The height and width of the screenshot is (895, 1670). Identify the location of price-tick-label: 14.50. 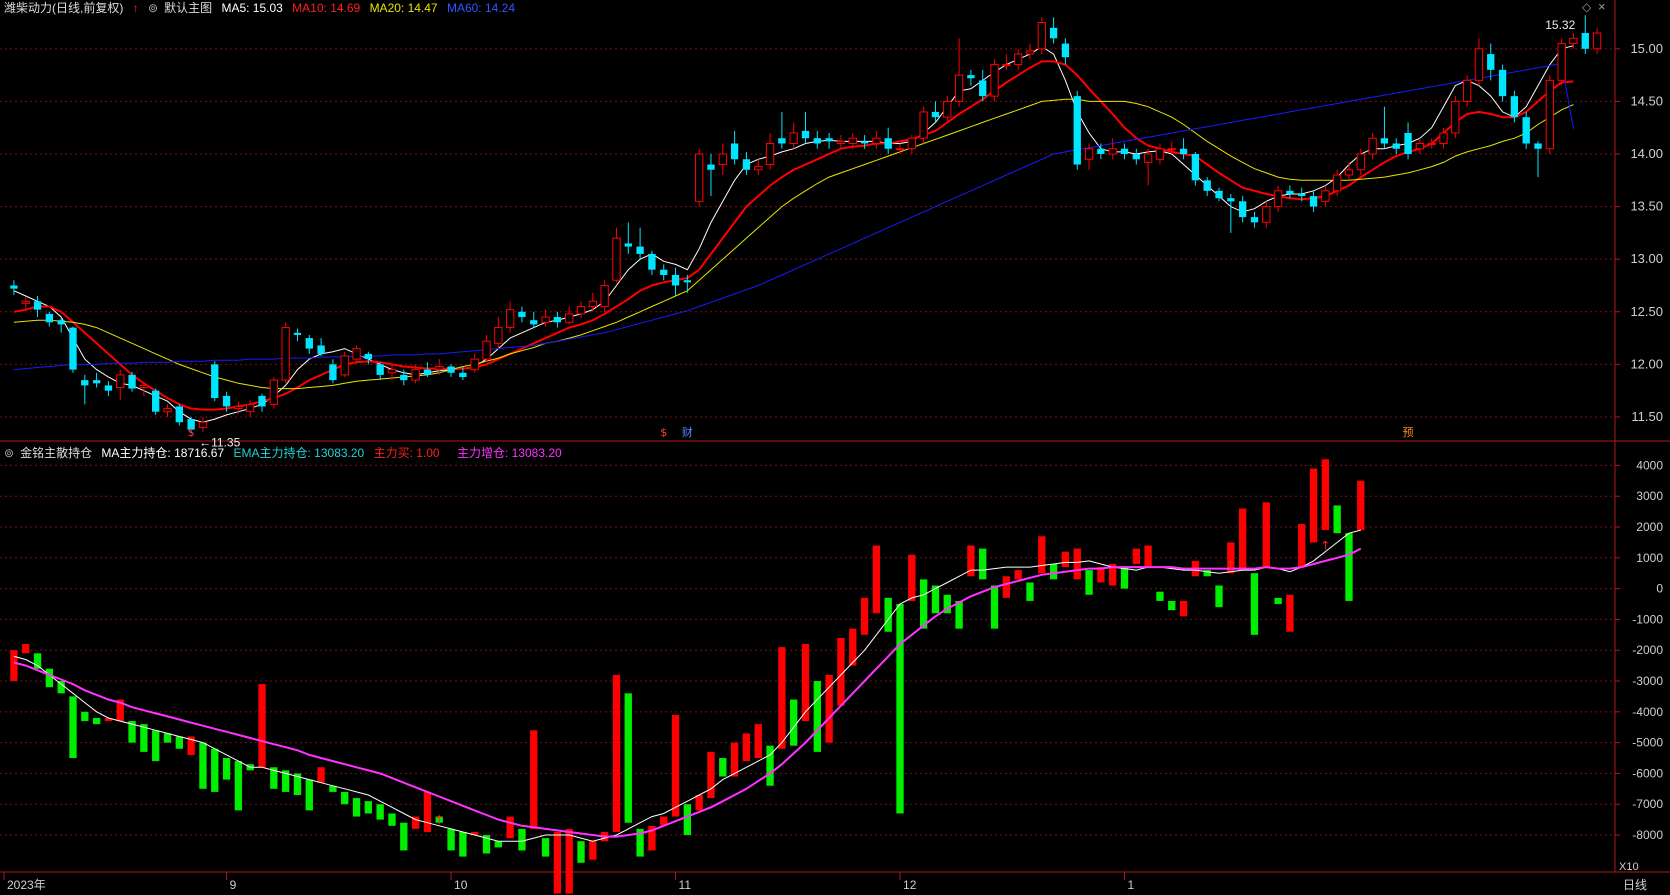
(1646, 100).